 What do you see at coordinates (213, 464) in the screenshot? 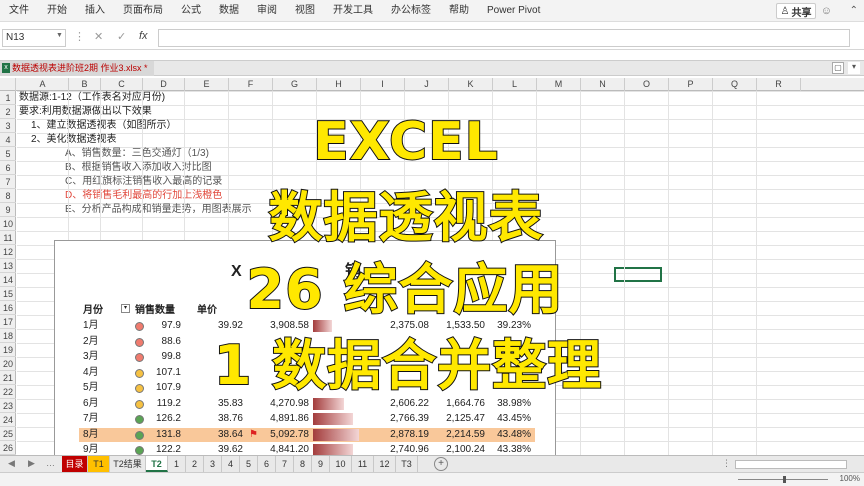
I see `sheet-tab: 3` at bounding box center [213, 464].